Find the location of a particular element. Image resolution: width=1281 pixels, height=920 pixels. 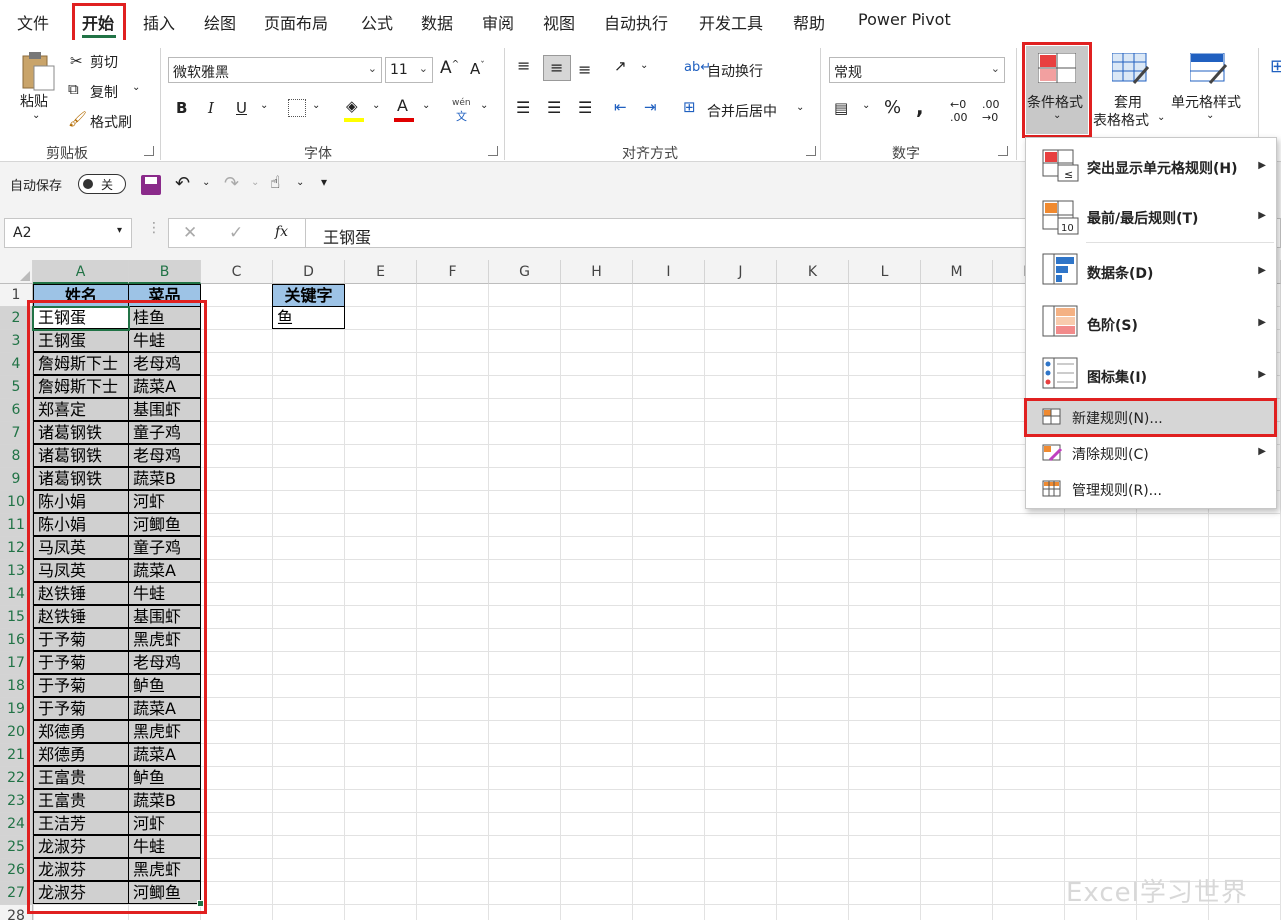

menu-item-highlight-rules: ≤ 突出显示单元格规则(H) ▶ is located at coordinates (1151, 164).